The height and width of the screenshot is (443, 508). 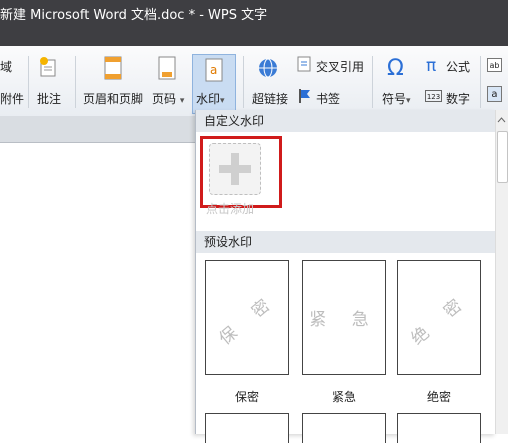 What do you see at coordinates (346, 121) in the screenshot?
I see `custom-watermark-header: 自定义水印` at bounding box center [346, 121].